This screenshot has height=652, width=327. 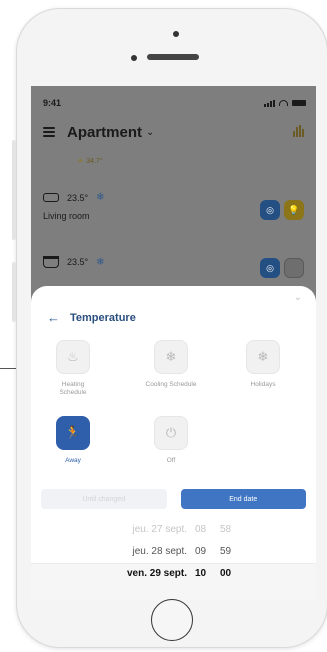 I want to click on sheet-title: Temperature, so click(x=103, y=317).